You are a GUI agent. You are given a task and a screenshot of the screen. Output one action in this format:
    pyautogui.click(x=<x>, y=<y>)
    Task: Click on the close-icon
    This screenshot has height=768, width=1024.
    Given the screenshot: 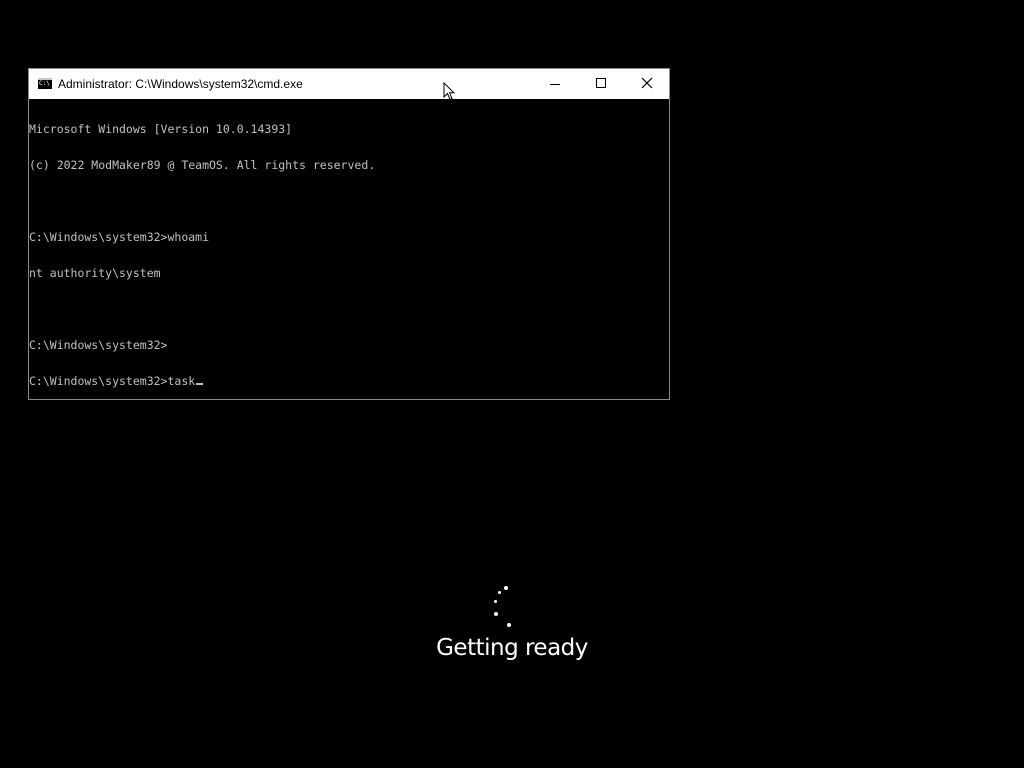 What is the action you would take?
    pyautogui.click(x=647, y=83)
    